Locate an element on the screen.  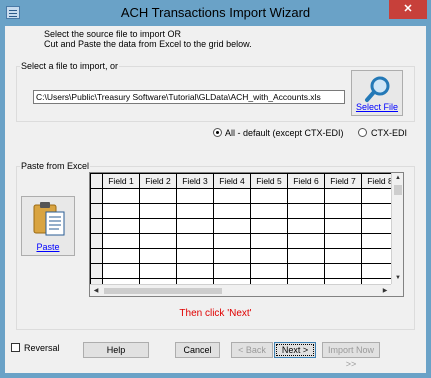
clipboard-icon is located at coordinates (49, 219).